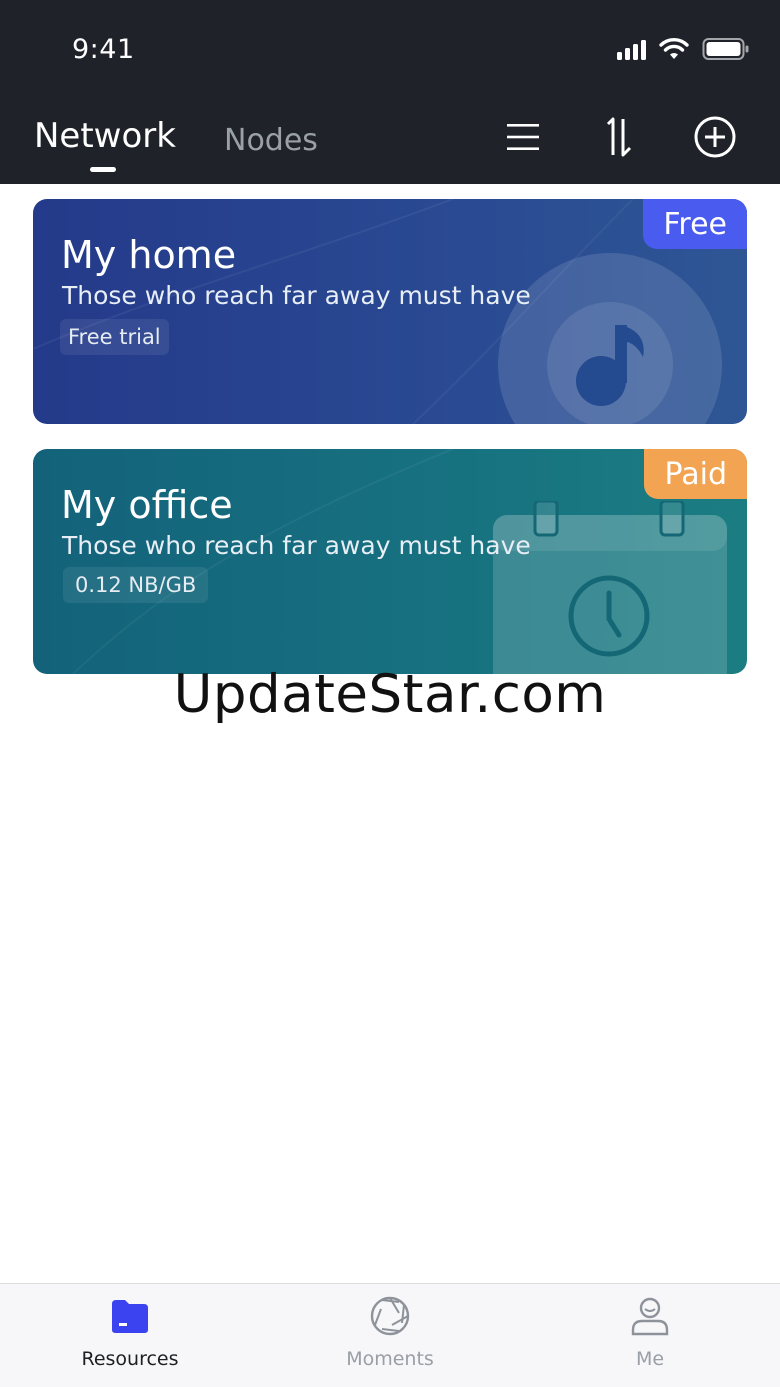 This screenshot has width=780, height=1387. I want to click on battery-icon, so click(725, 49).